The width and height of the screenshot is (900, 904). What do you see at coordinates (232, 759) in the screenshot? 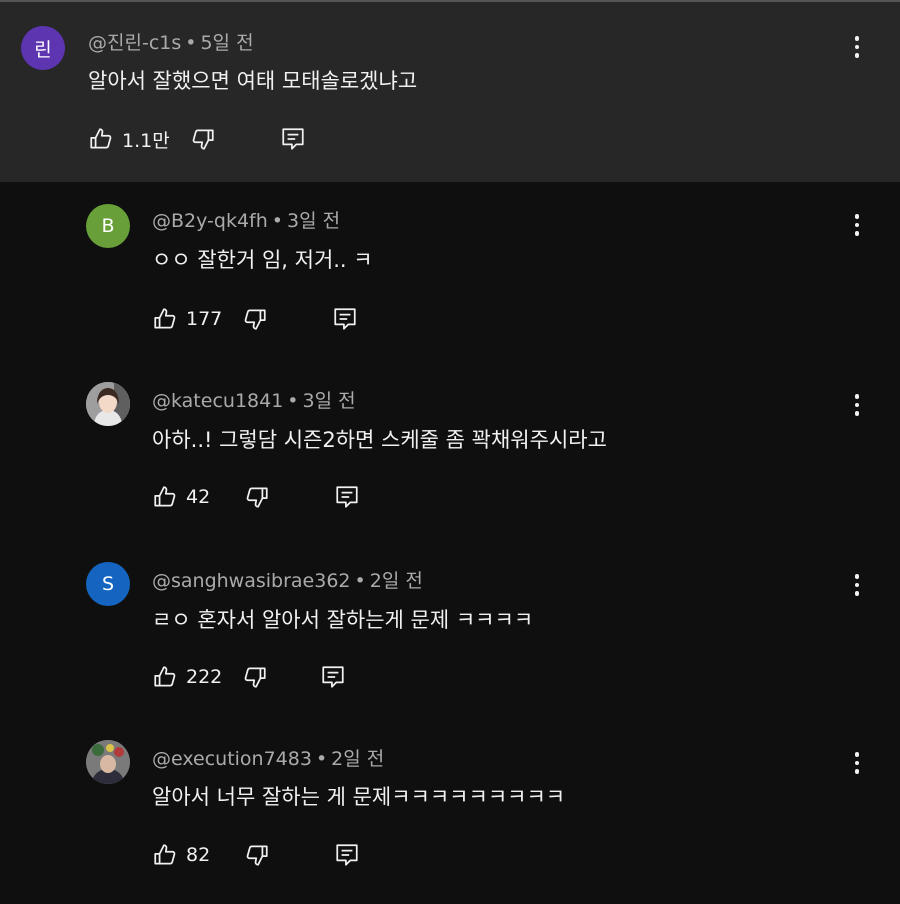
I see `comment-author: @execution7483` at bounding box center [232, 759].